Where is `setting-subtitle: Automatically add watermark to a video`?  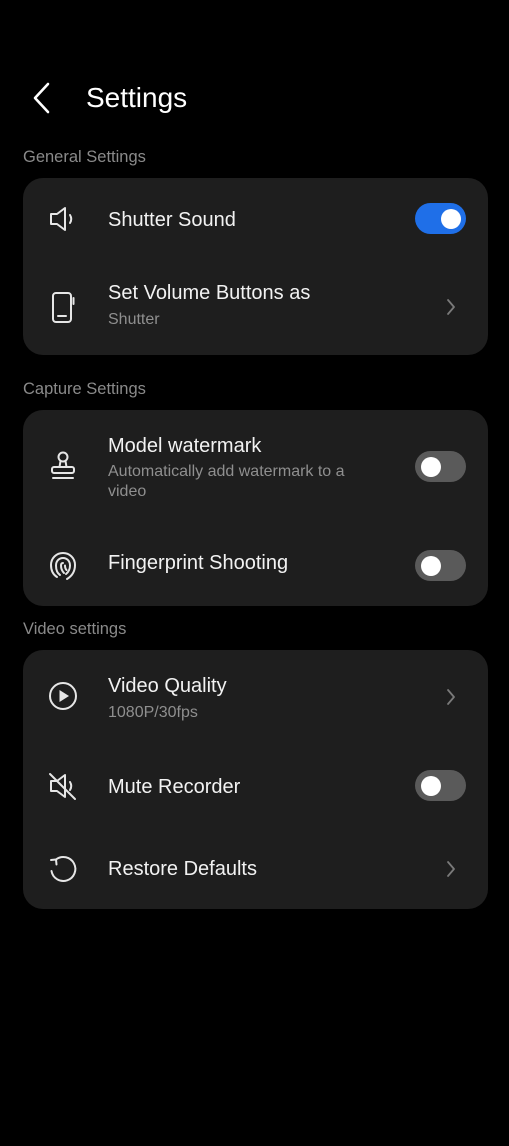 setting-subtitle: Automatically add watermark to a video is located at coordinates (226, 481).